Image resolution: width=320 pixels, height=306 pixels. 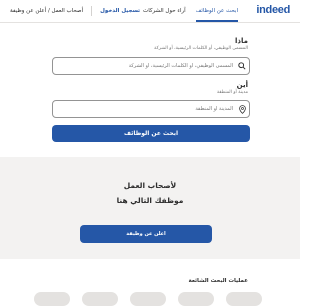 I want to click on search-icon, so click(x=242, y=66).